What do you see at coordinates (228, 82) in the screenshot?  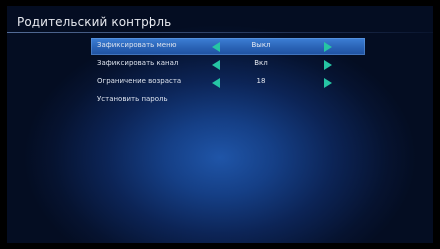 I see `menu-item-age-restriction: Ограничение возраста 18` at bounding box center [228, 82].